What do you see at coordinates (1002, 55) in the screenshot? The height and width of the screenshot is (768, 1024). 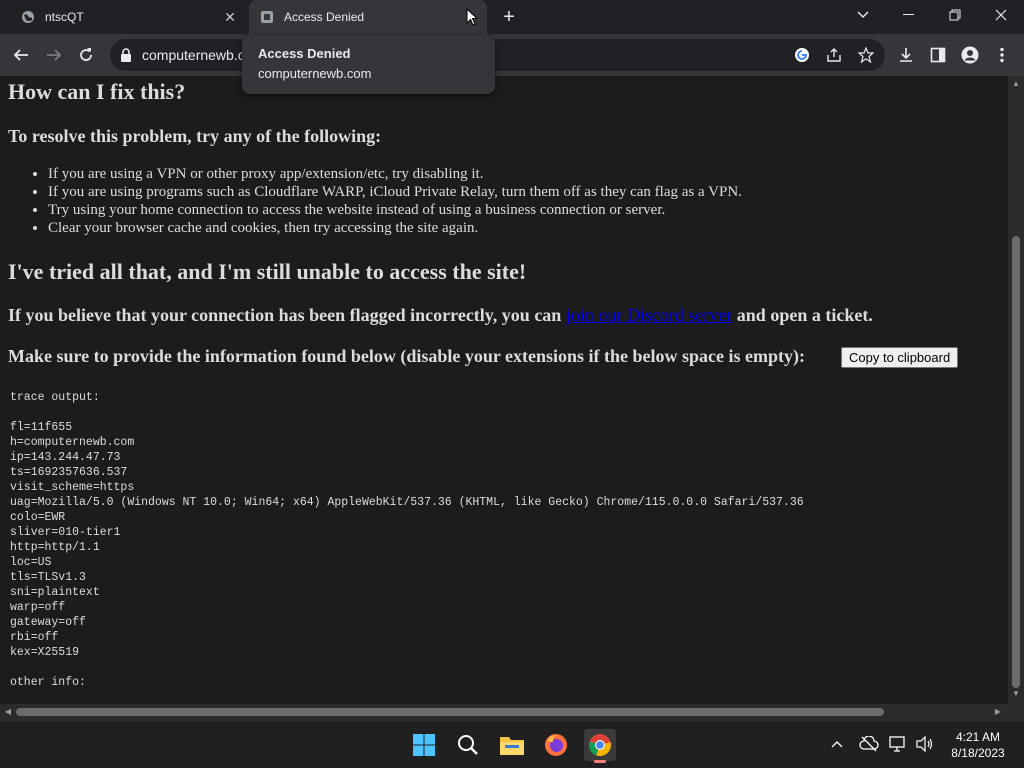 I see `more-options-icon` at bounding box center [1002, 55].